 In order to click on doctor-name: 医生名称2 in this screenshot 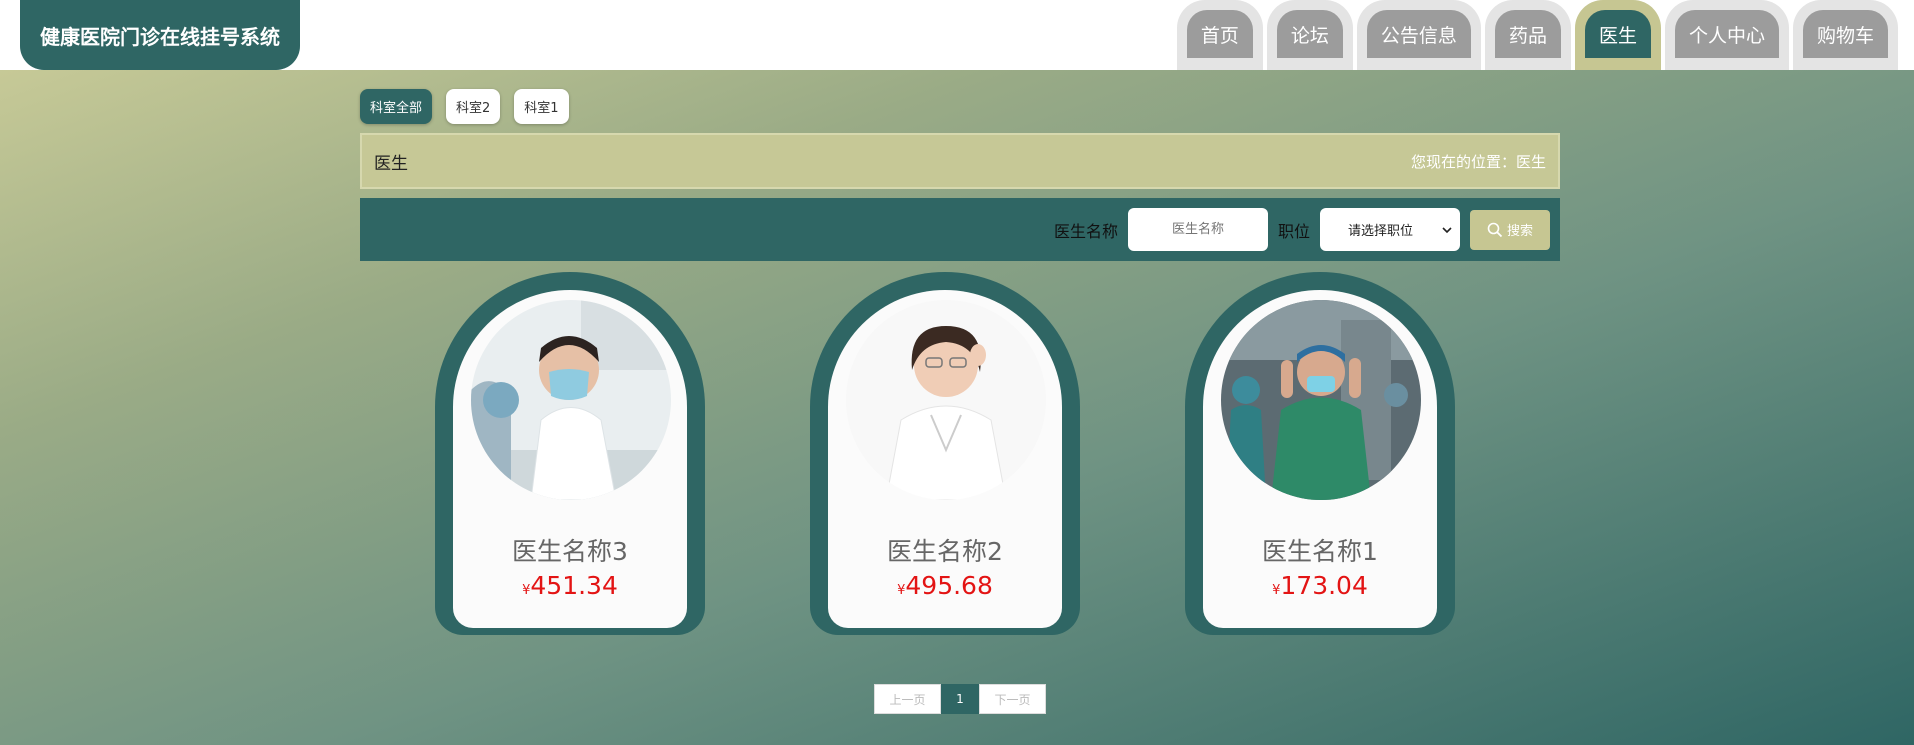, I will do `click(945, 550)`.